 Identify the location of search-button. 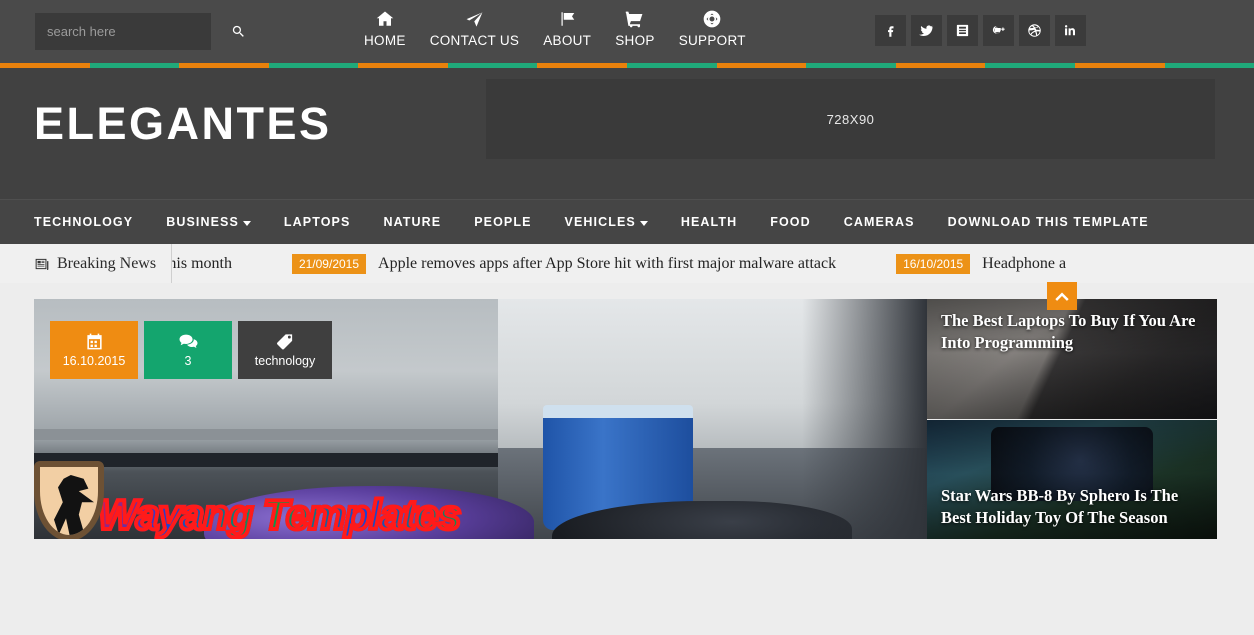
(238, 31).